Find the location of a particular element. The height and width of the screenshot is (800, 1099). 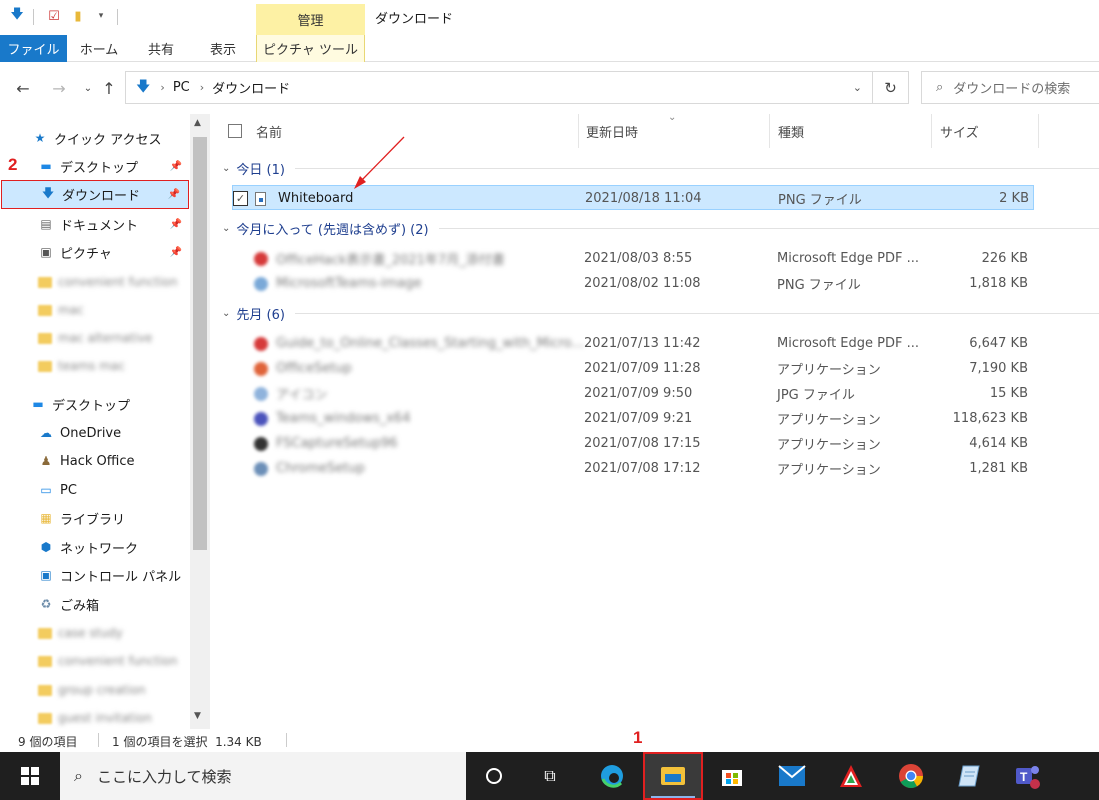

column-header-name: 名前 is located at coordinates (269, 131).